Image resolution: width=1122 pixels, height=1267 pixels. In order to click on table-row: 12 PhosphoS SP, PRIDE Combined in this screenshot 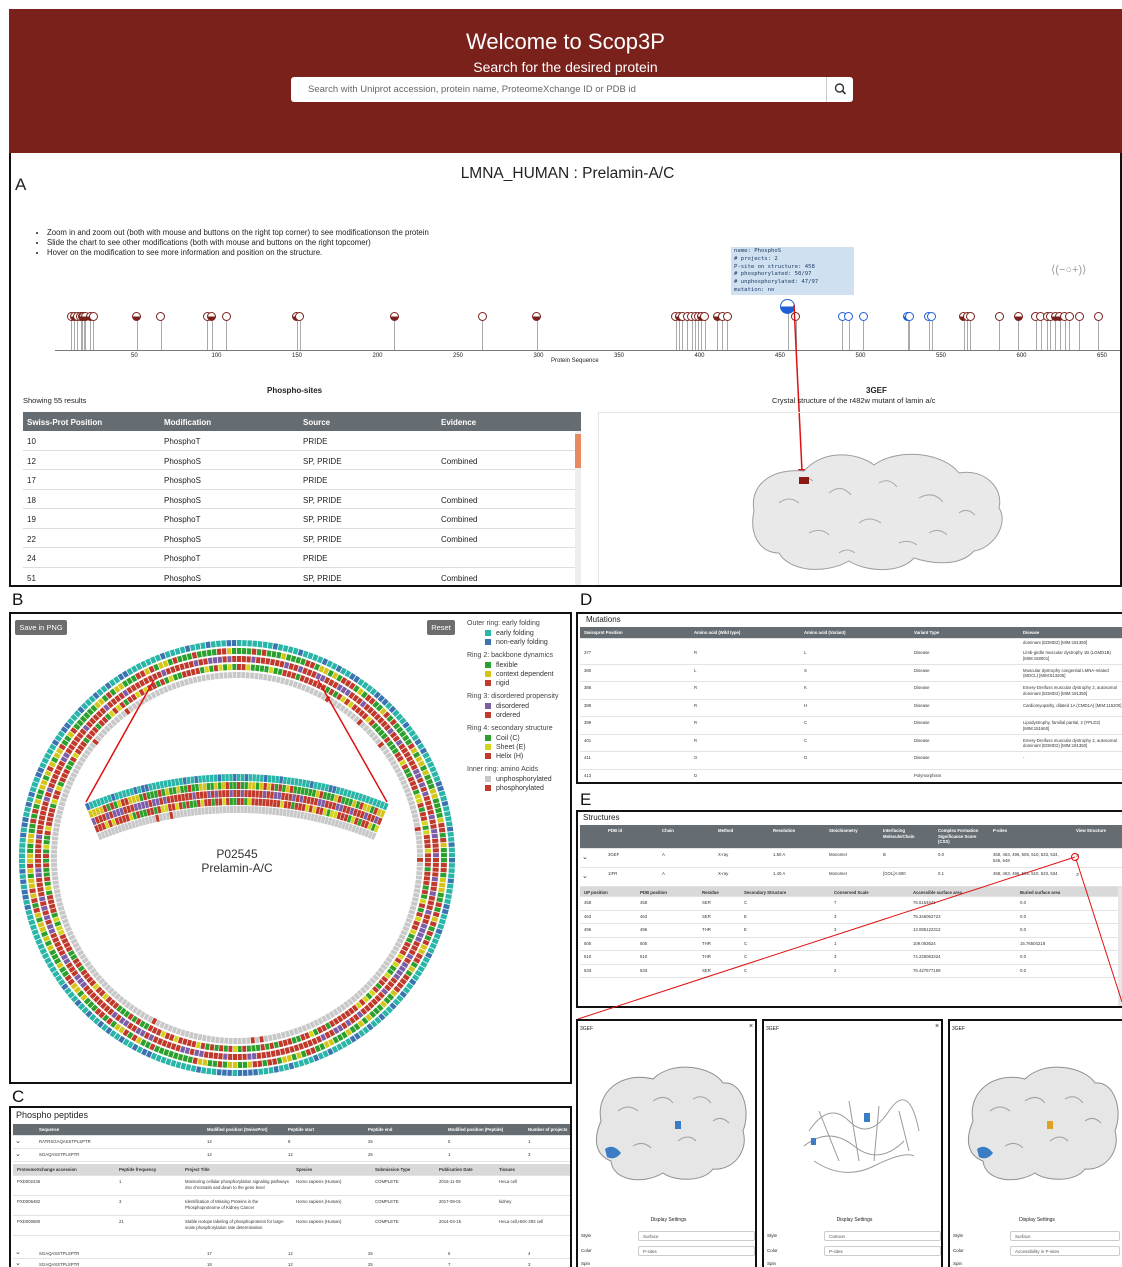, I will do `click(299, 460)`.